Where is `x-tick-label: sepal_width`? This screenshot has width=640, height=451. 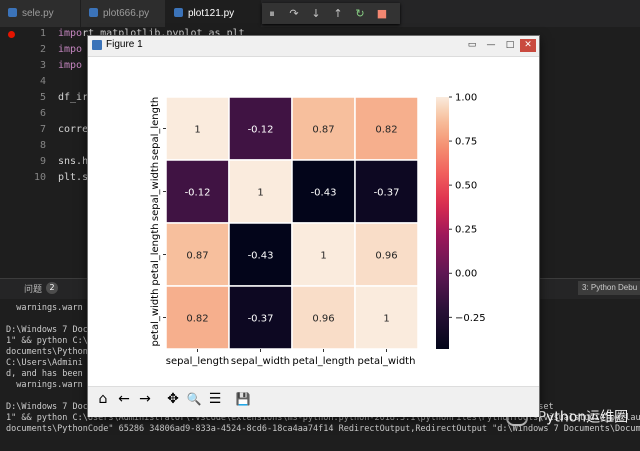 x-tick-label: sepal_width is located at coordinates (260, 361).